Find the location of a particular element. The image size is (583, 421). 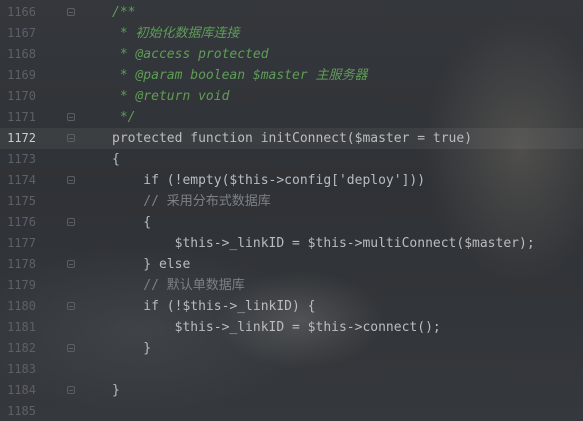

code-line: 1181 $this->_linkID = $this->connect(); is located at coordinates (291, 327).